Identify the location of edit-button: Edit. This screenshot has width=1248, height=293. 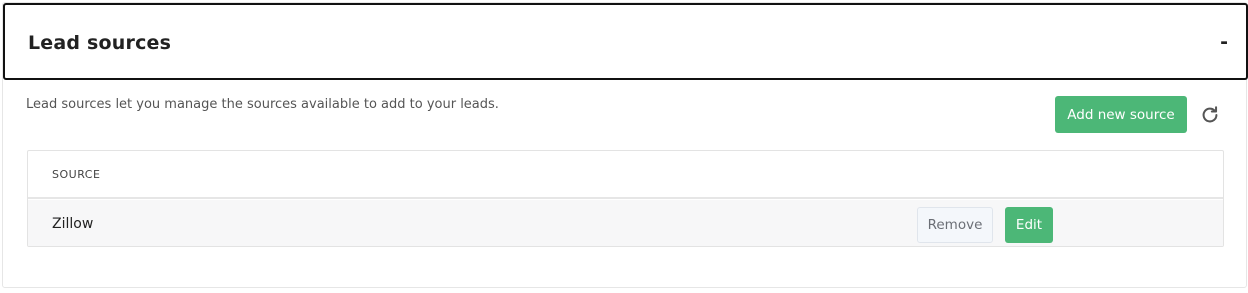
(1029, 225).